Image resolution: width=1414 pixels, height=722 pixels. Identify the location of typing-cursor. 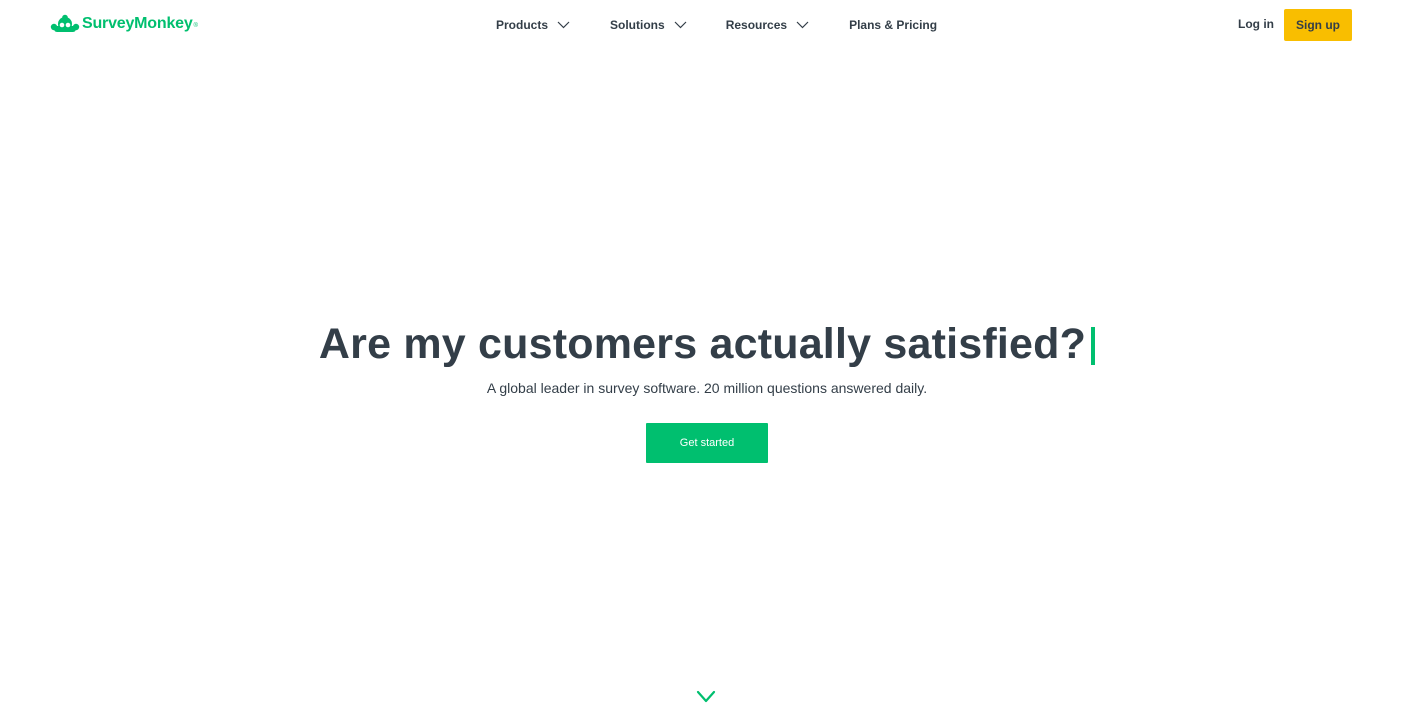
(1093, 345).